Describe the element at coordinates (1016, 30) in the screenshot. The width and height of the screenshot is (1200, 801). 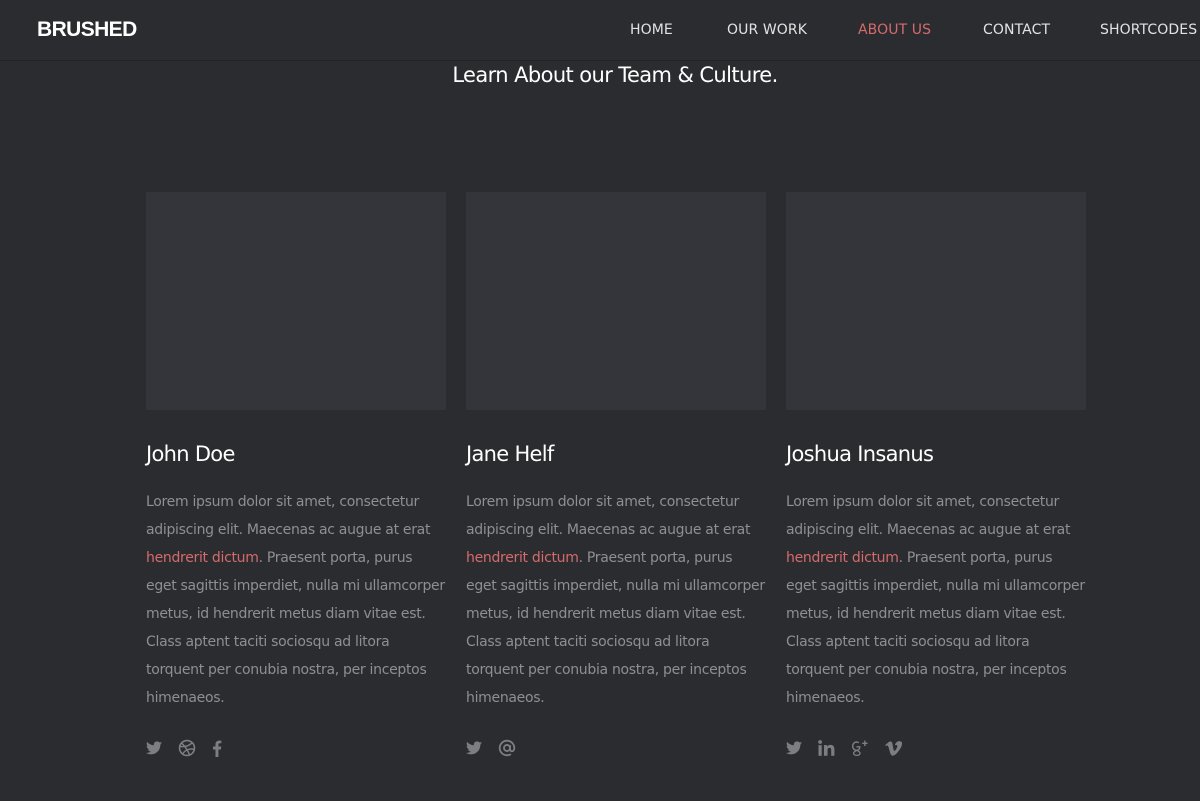
I see `nav-item-contact: CONTACT` at that location.